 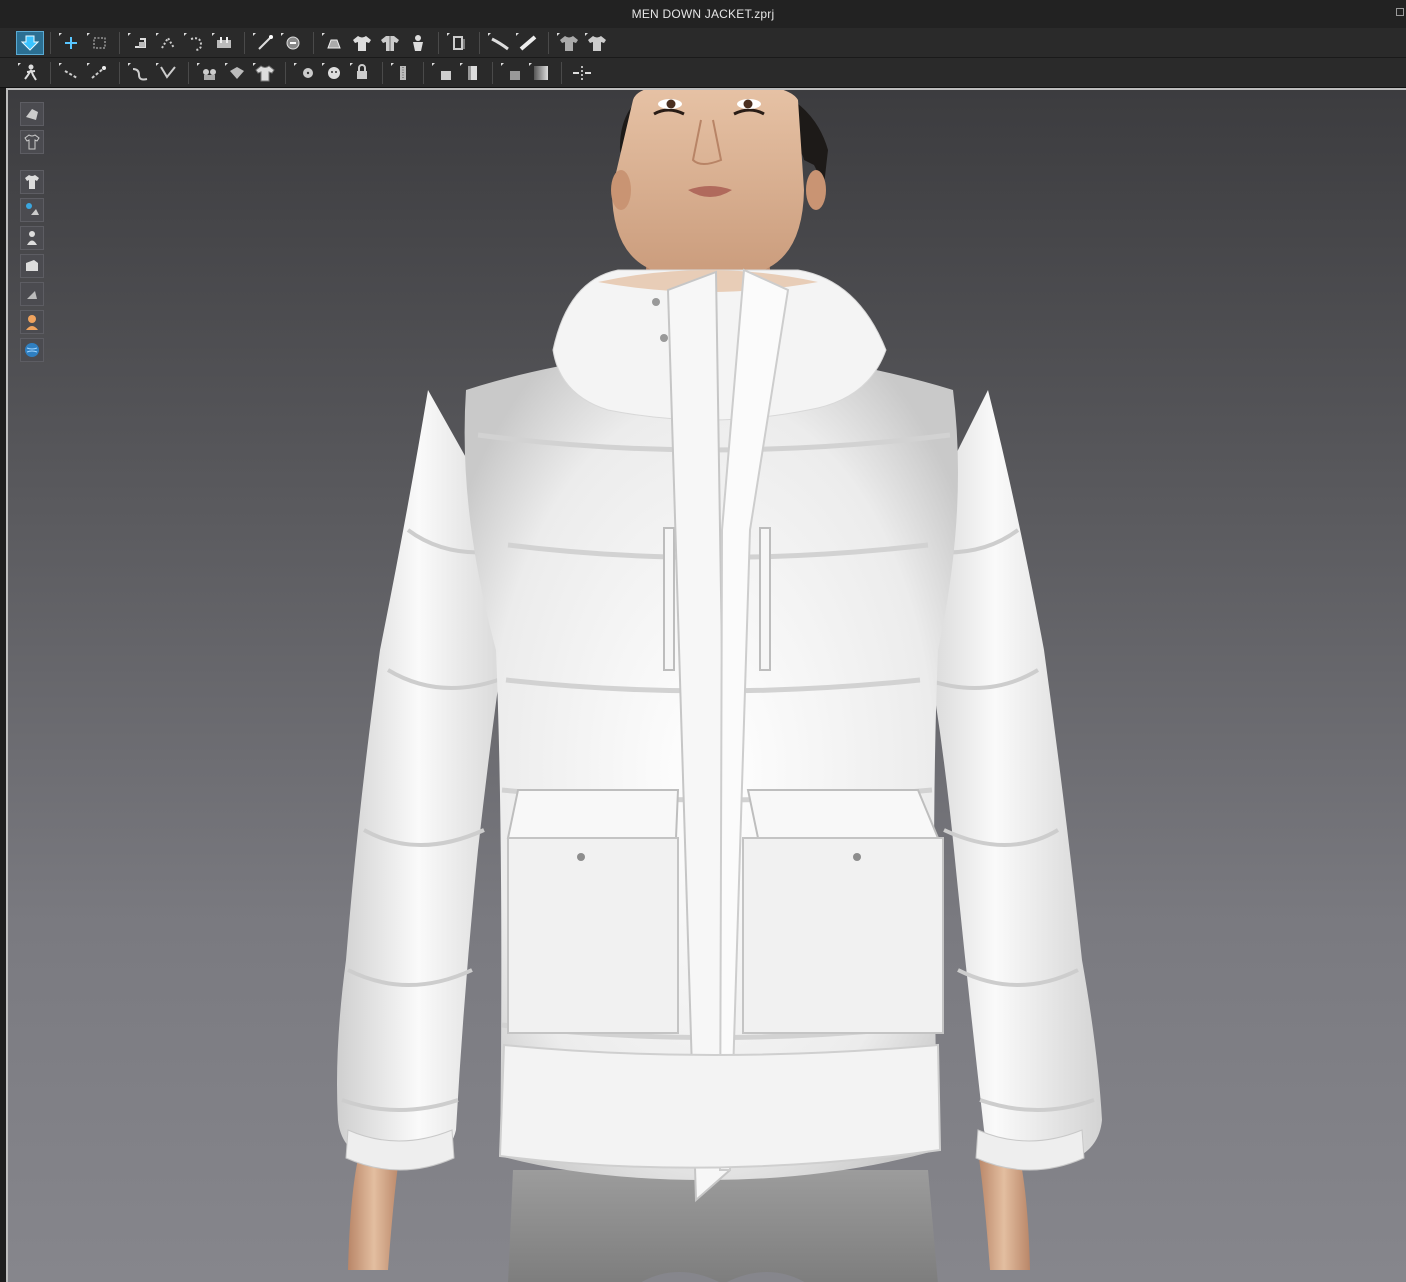 I want to click on window-title: MEN DOWN JACKET.zprj, so click(x=703, y=14).